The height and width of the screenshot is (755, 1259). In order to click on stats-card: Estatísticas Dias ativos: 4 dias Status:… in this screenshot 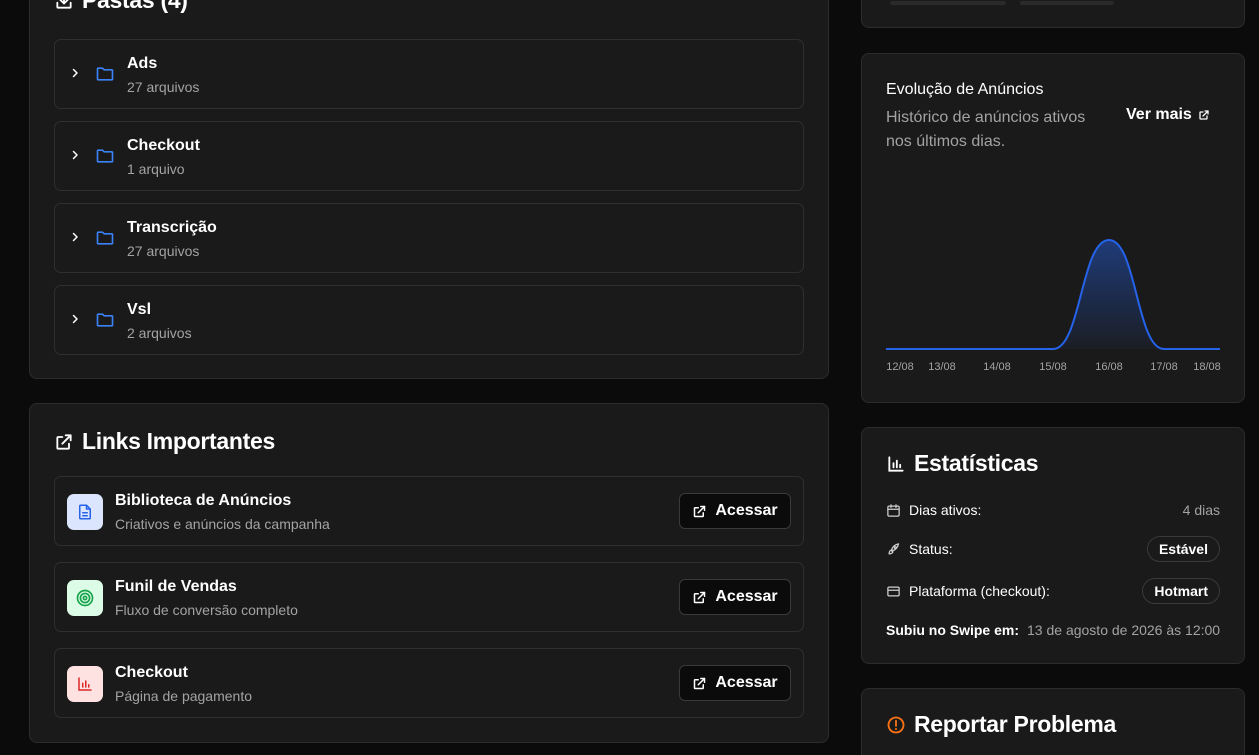, I will do `click(1053, 545)`.